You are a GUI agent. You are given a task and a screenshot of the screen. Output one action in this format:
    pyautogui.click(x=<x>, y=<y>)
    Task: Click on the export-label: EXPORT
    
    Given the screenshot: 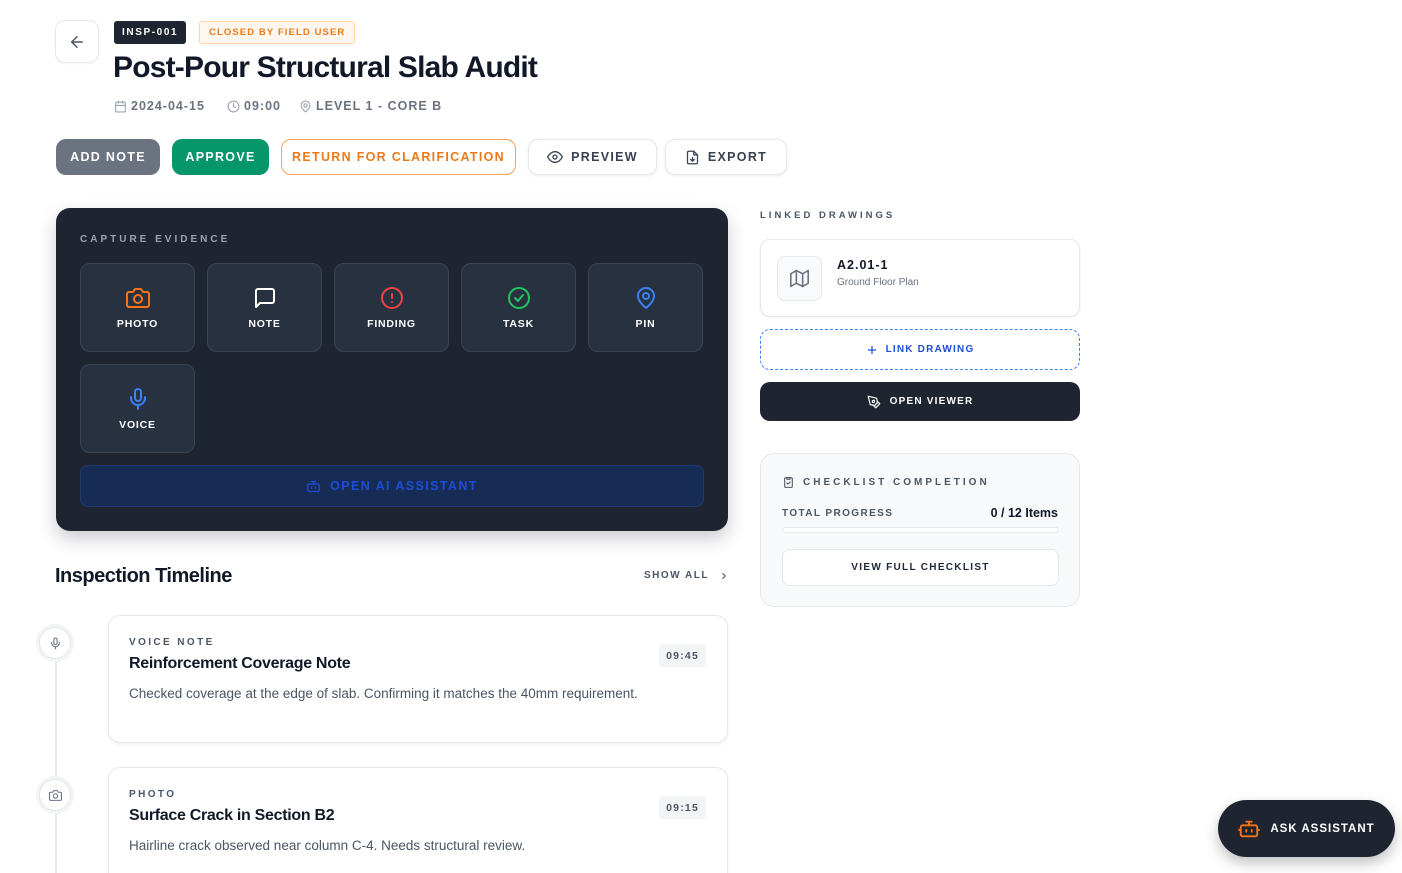 What is the action you would take?
    pyautogui.click(x=737, y=157)
    